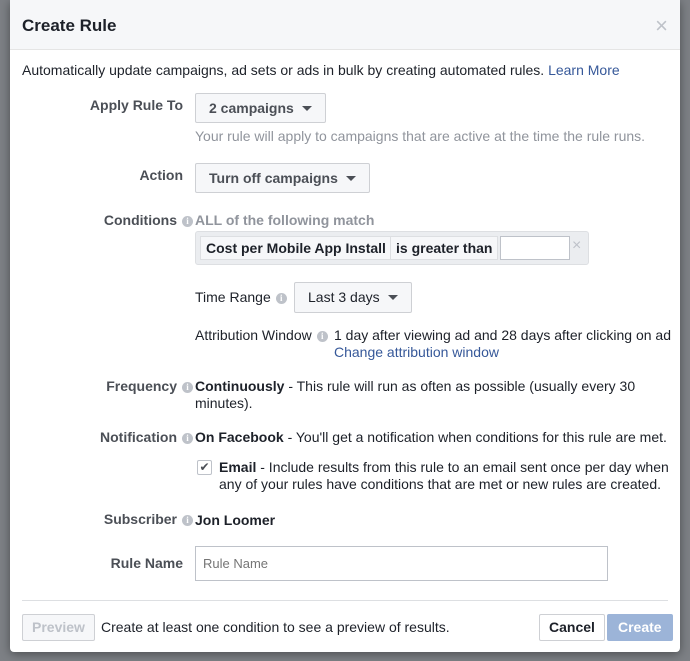 The height and width of the screenshot is (661, 690). I want to click on conditions-label-text: Conditions, so click(140, 220).